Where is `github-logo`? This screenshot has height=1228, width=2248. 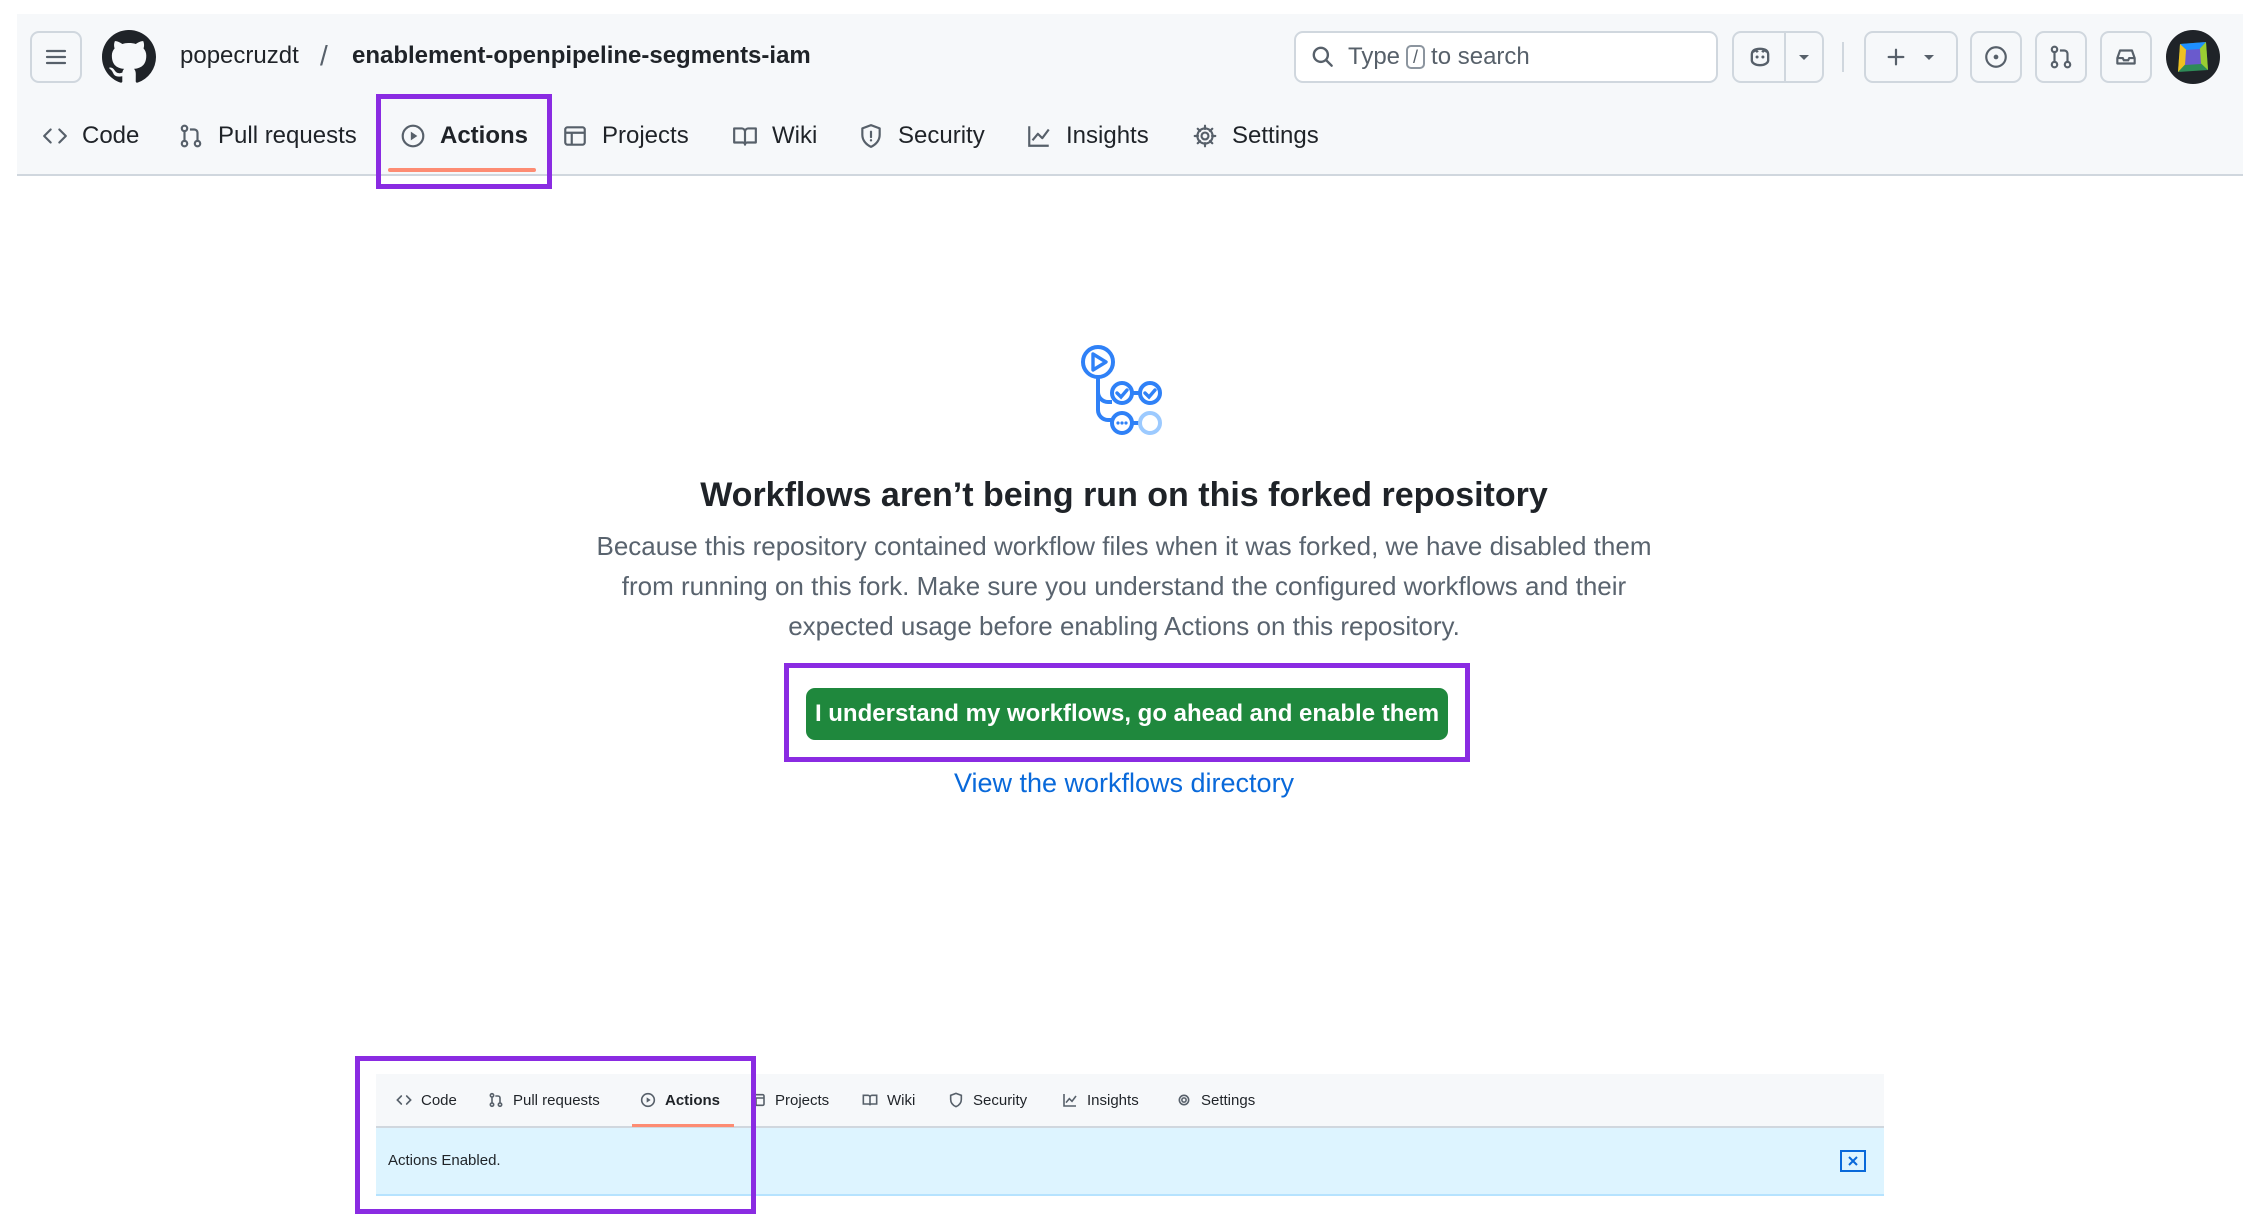
github-logo is located at coordinates (129, 57).